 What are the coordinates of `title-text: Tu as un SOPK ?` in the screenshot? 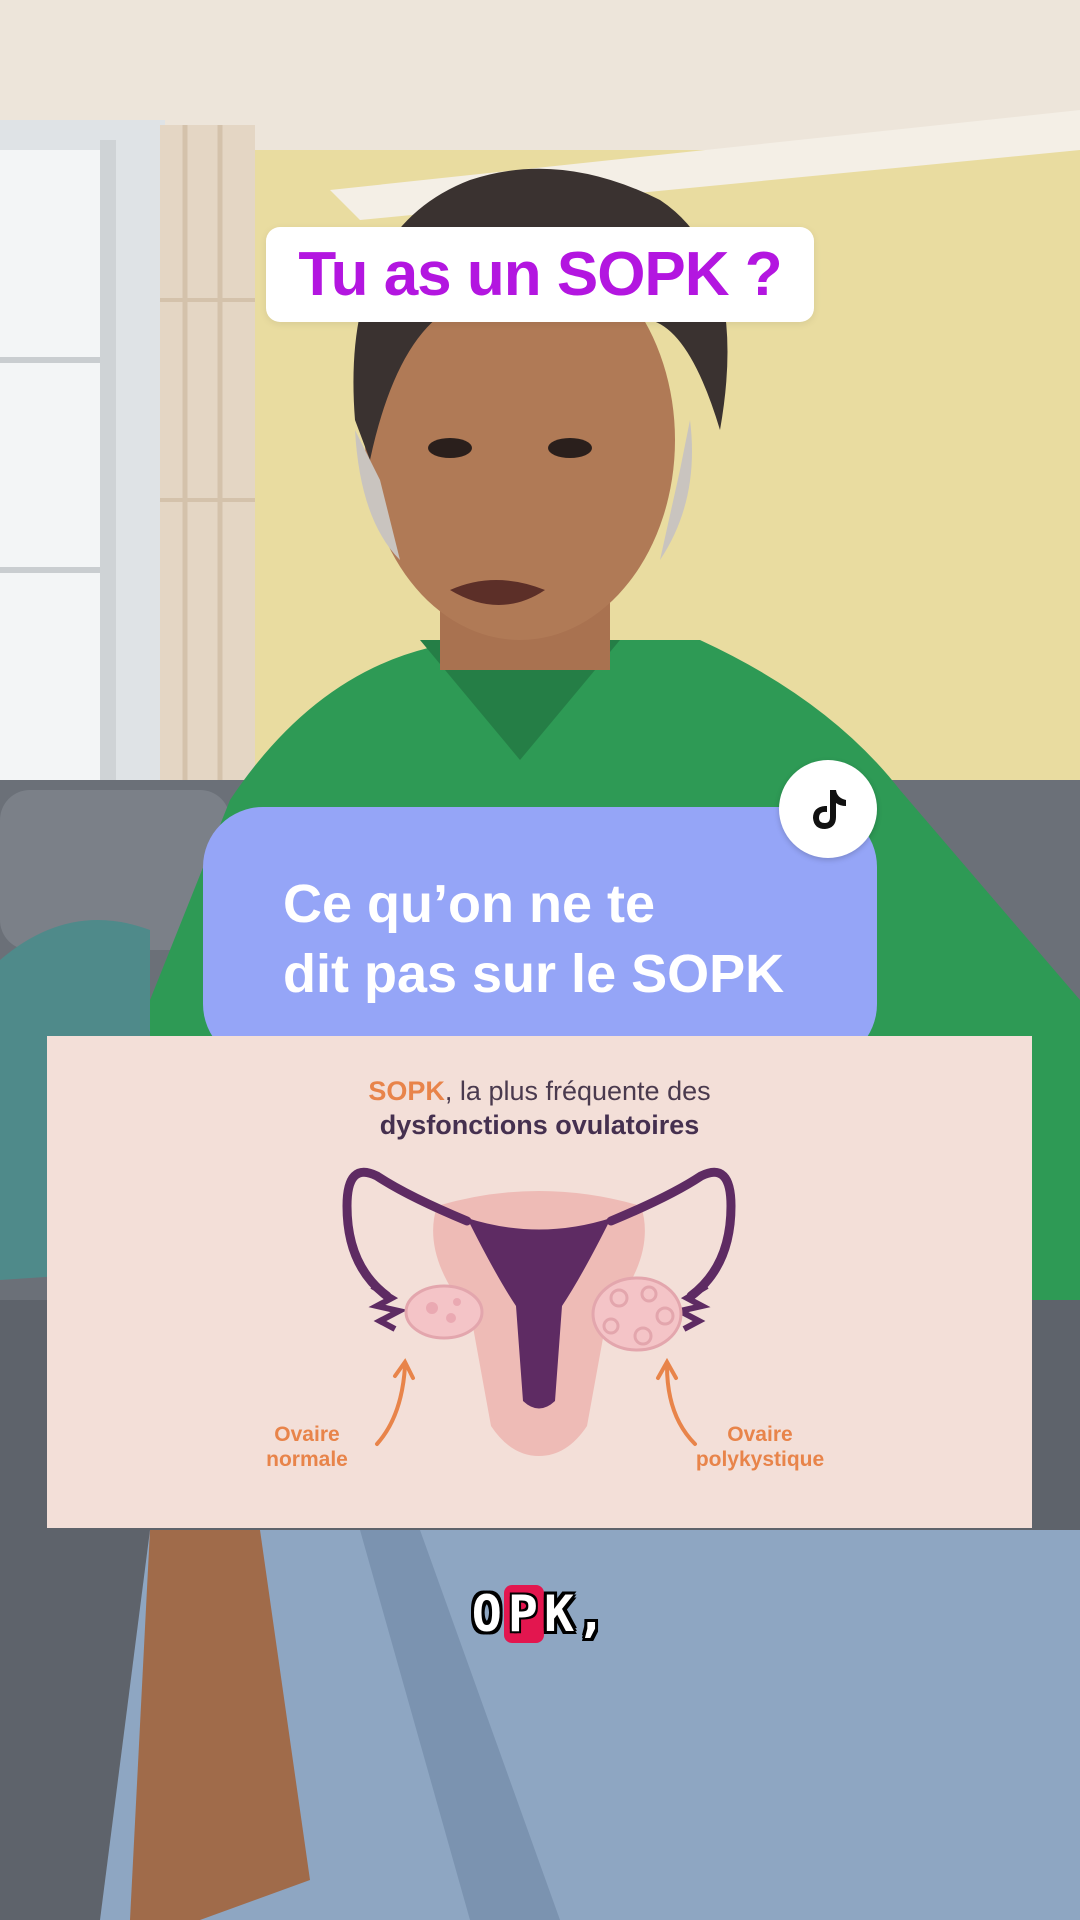 It's located at (540, 274).